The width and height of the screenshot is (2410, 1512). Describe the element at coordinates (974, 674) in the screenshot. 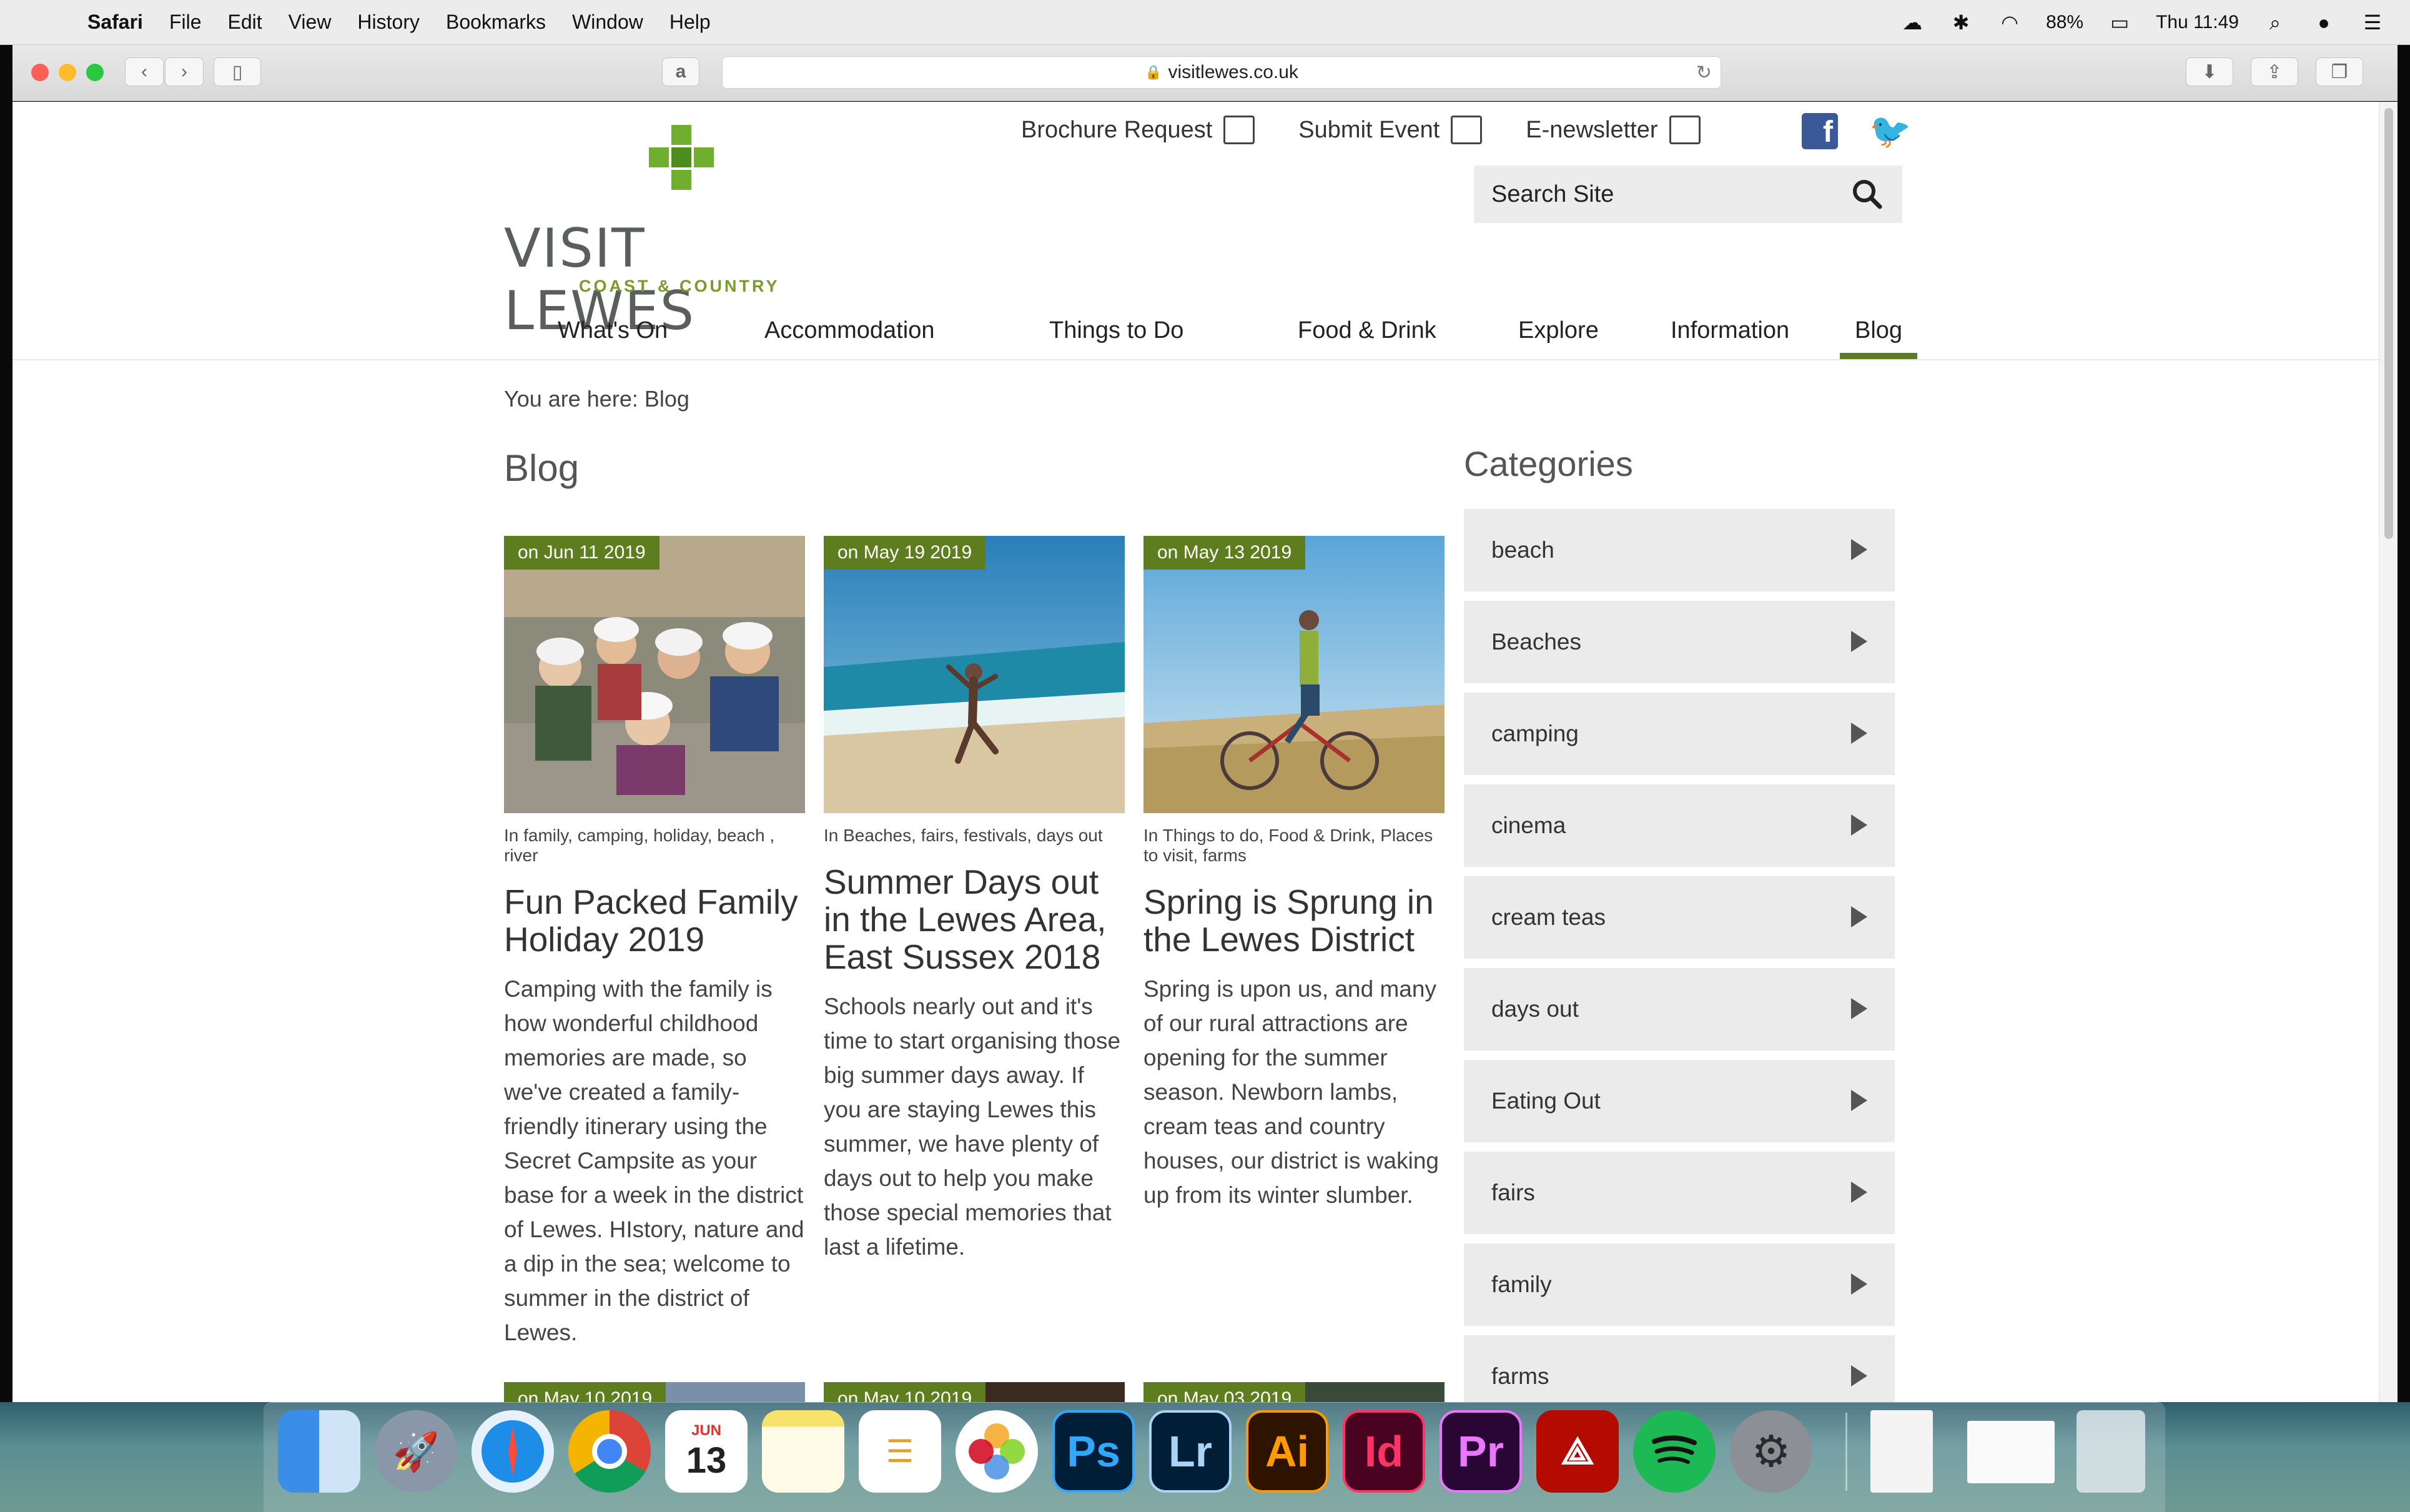

I see `post-image-beach-runner: on May 19 2019` at that location.